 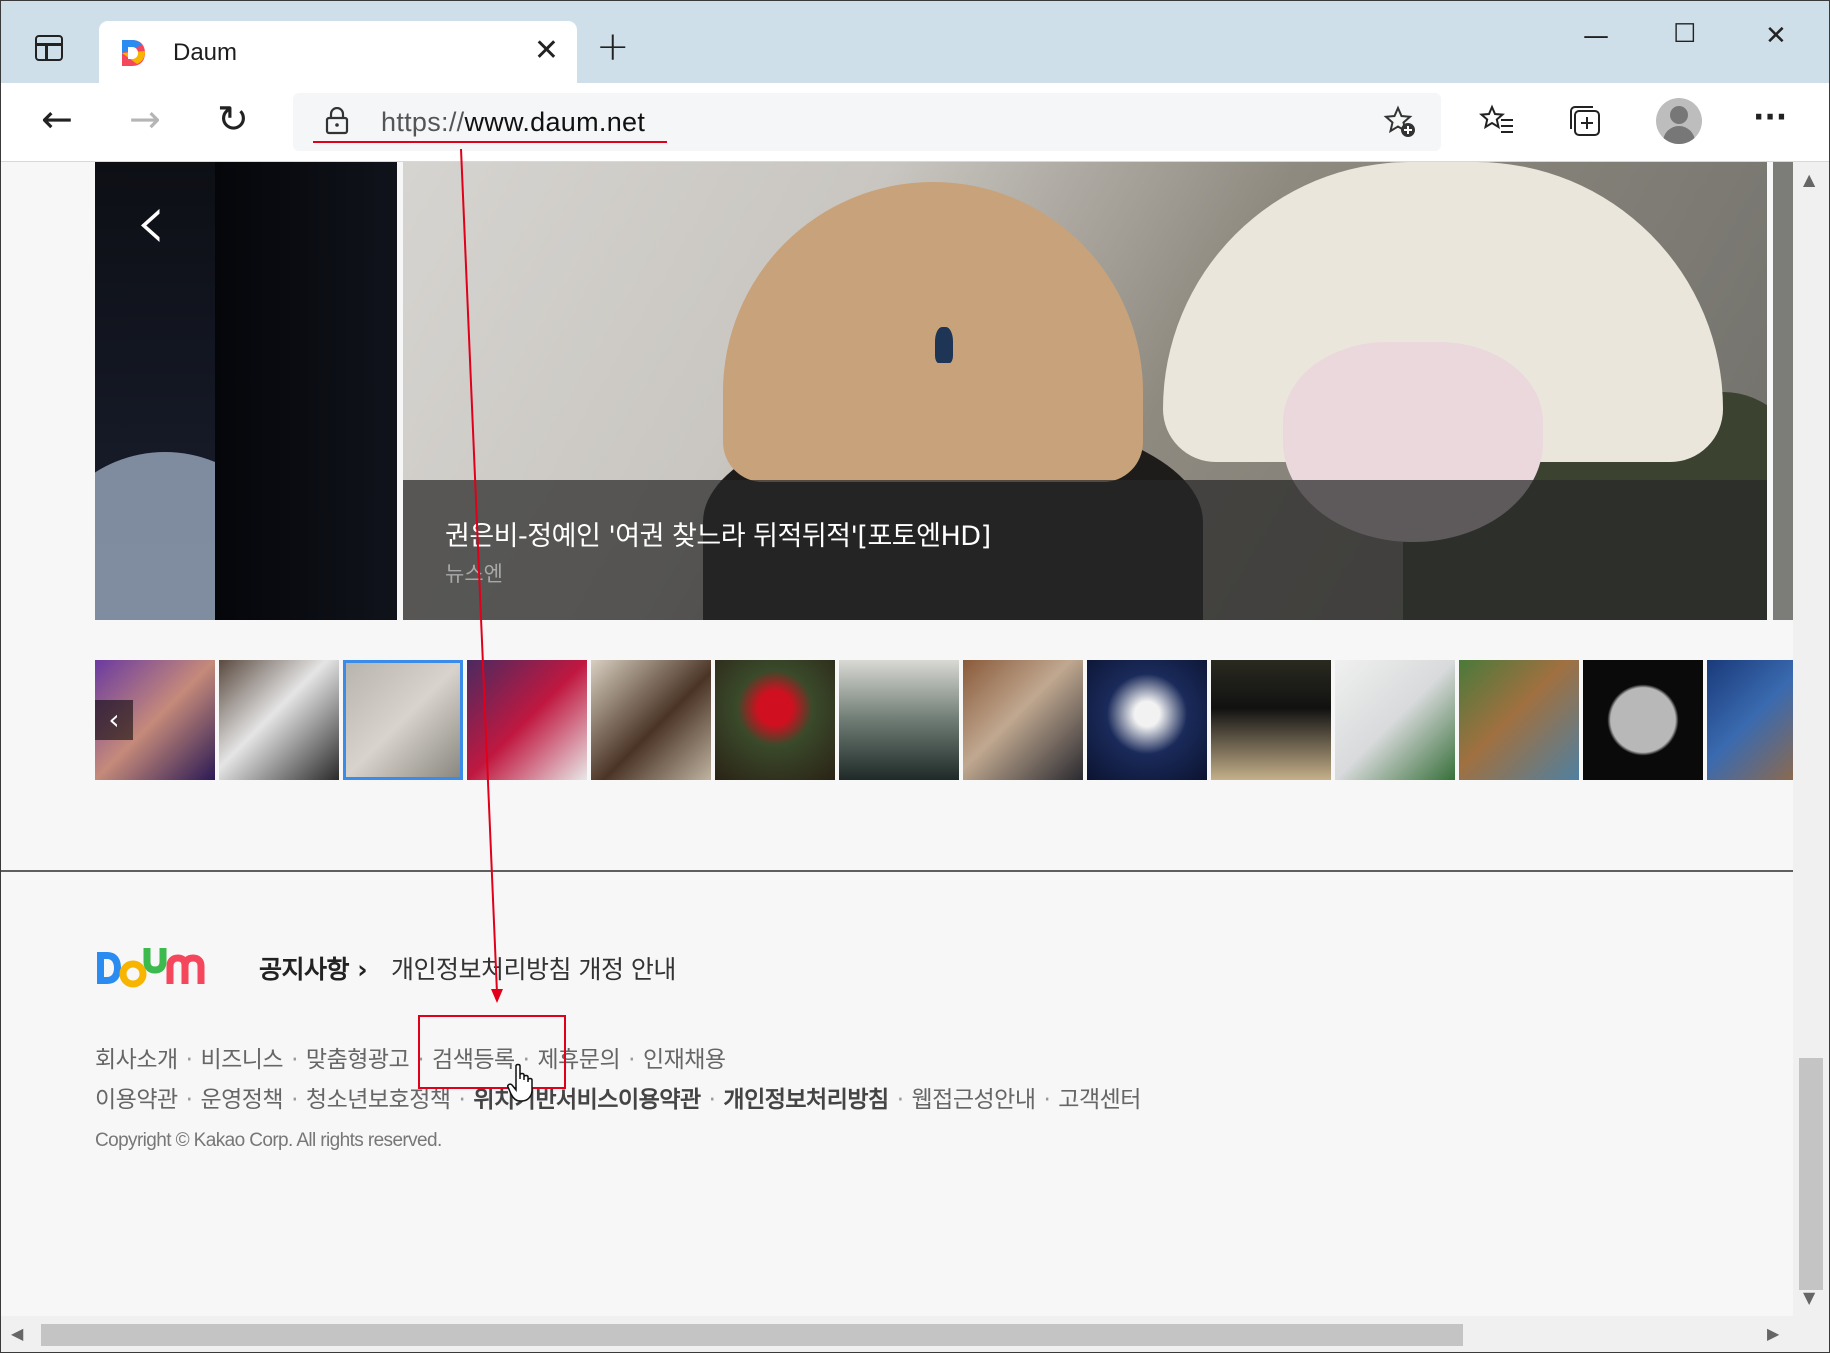 What do you see at coordinates (358, 1060) in the screenshot?
I see `footer-link: 맞춤형광고` at bounding box center [358, 1060].